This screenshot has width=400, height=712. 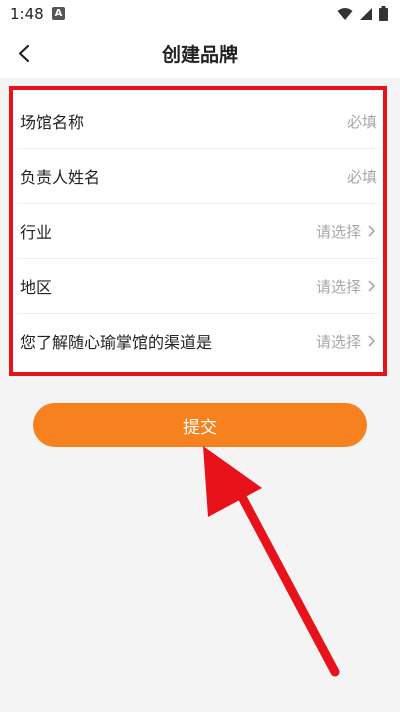 I want to click on page-title: 创建品牌, so click(x=199, y=55).